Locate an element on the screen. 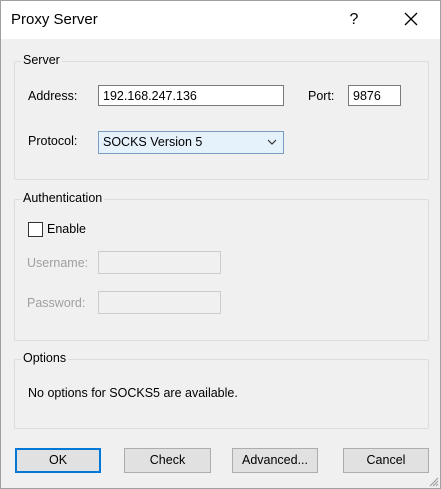  title-bar: Proxy Server ? is located at coordinates (220, 20).